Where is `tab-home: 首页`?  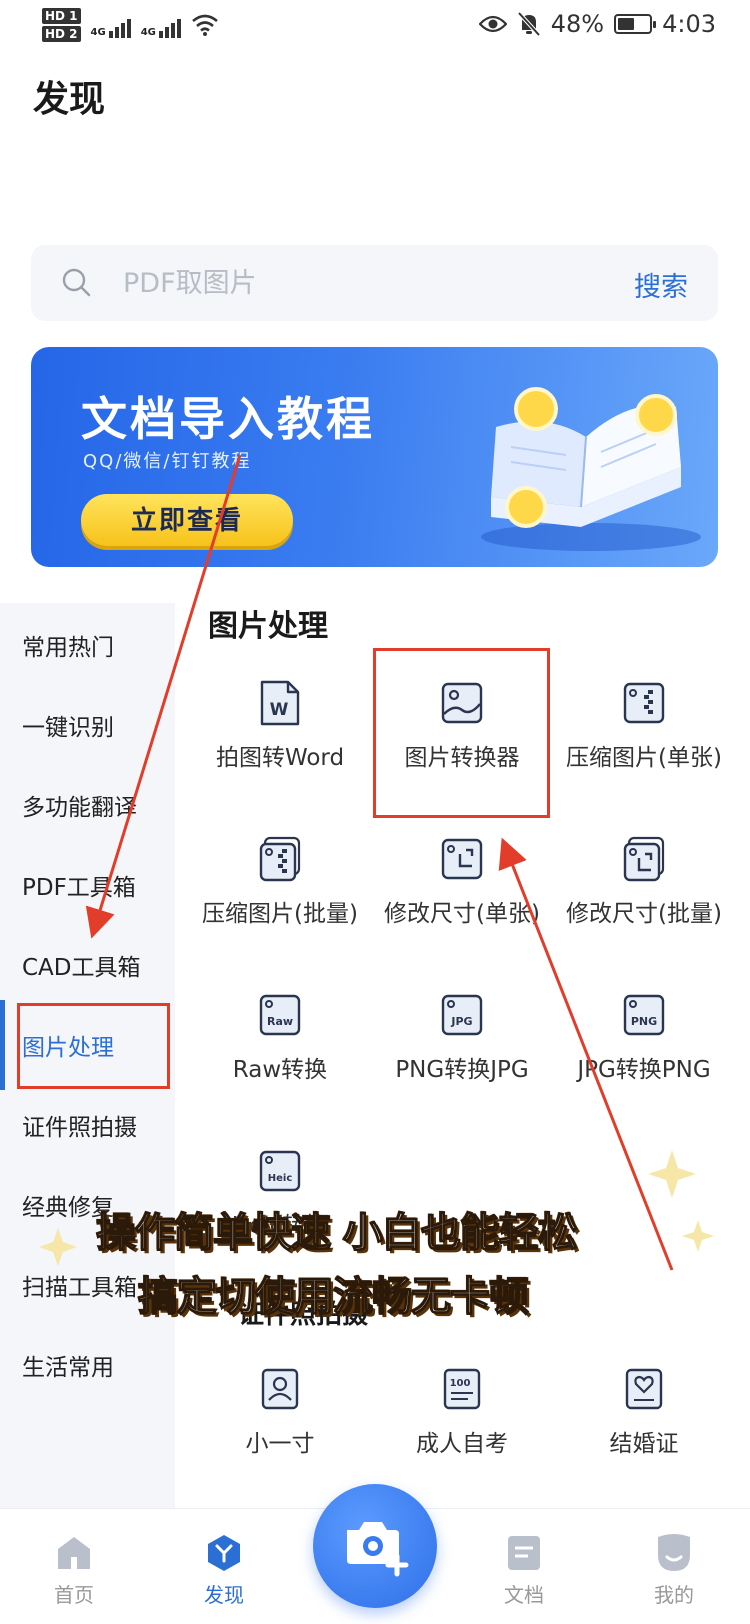 tab-home: 首页 is located at coordinates (74, 1570).